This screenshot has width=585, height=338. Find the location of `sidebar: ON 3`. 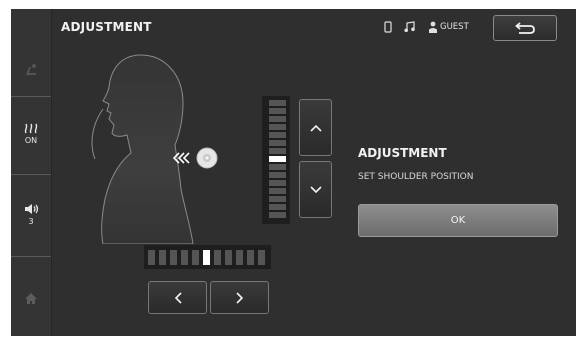

sidebar: ON 3 is located at coordinates (31, 172).